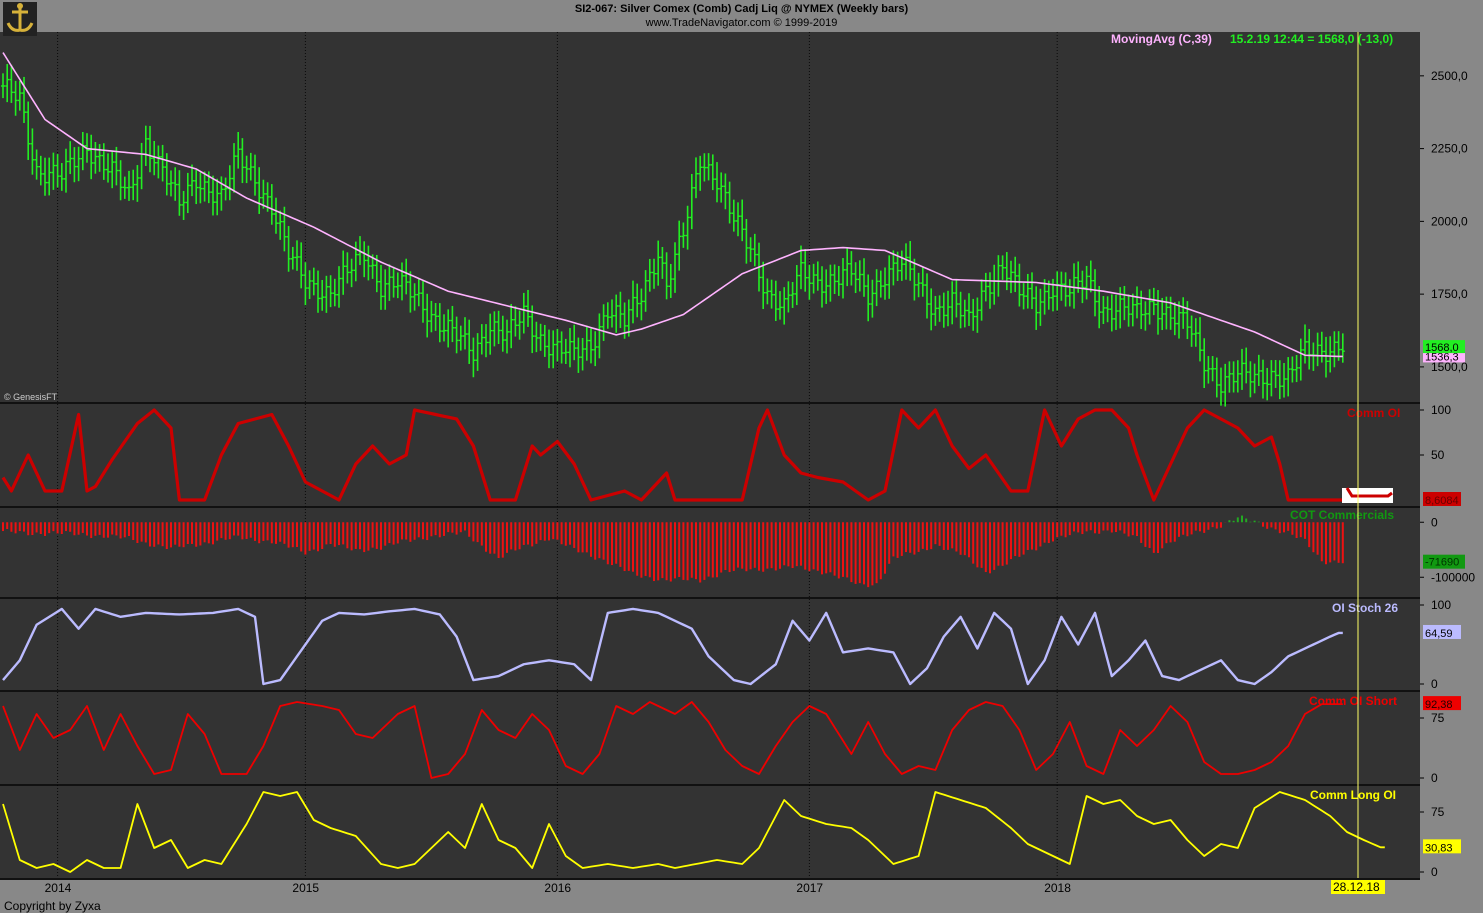  What do you see at coordinates (1356, 887) in the screenshot?
I see `cursor-date-label: 28.12.18` at bounding box center [1356, 887].